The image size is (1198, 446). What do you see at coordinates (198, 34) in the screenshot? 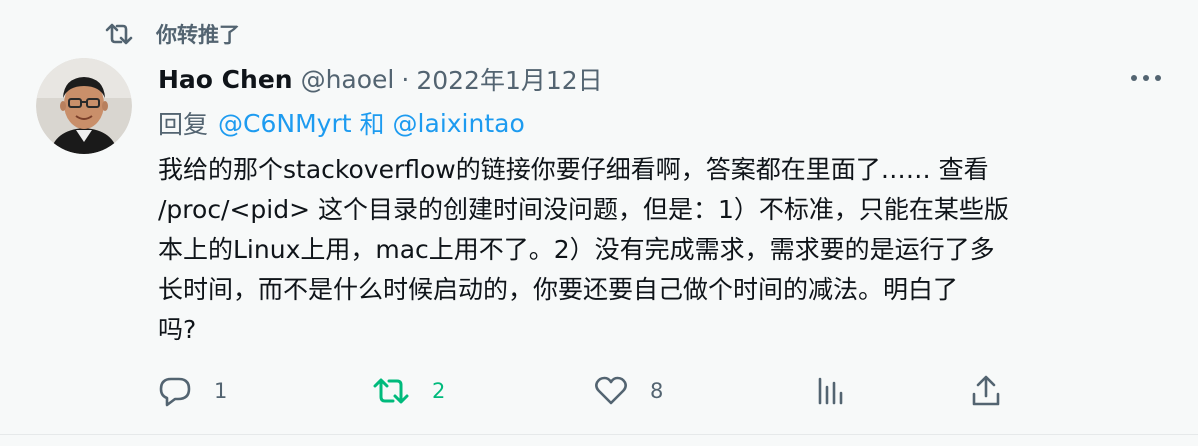
I see `retweet-context-label: 你转推了` at bounding box center [198, 34].